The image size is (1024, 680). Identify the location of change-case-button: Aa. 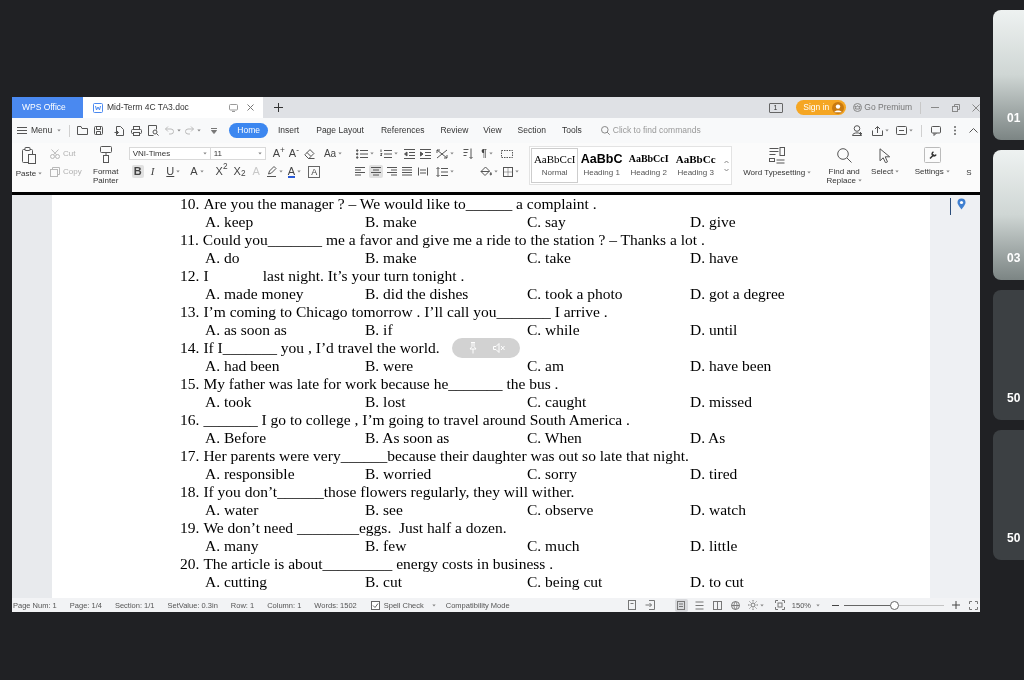
(333, 153).